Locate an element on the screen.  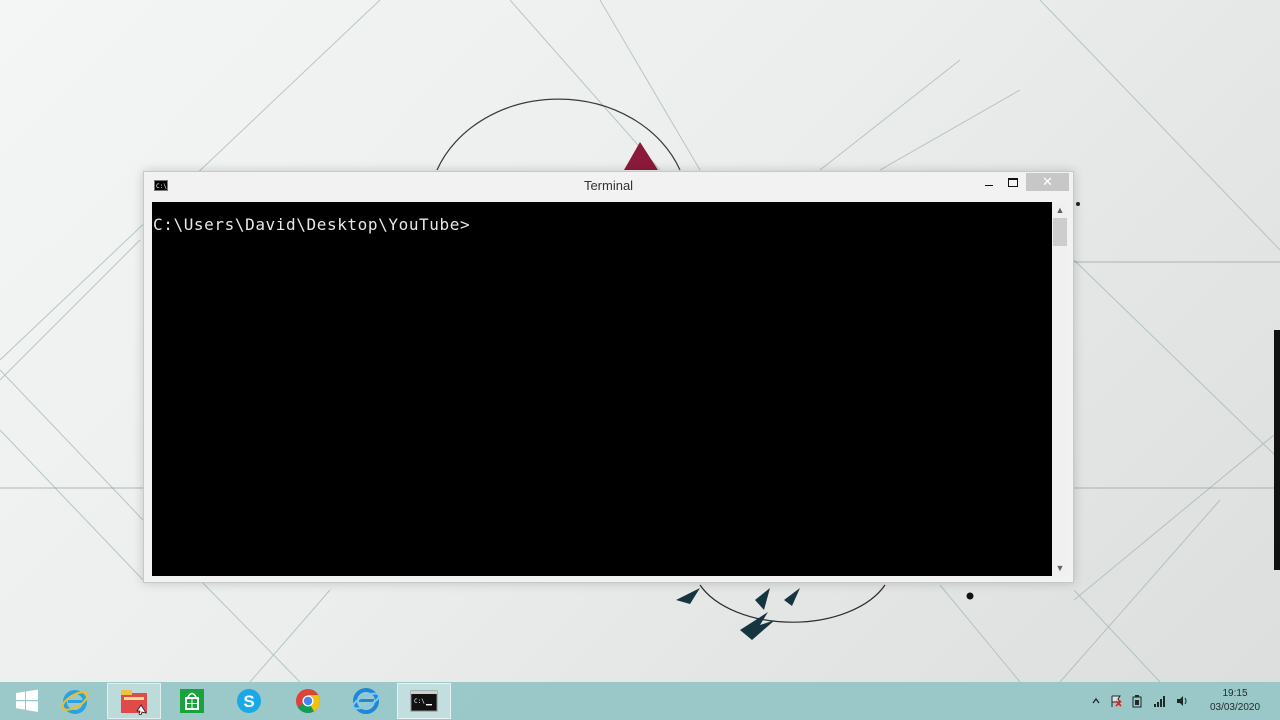
vertical-scrollbar: ▲ ▼ is located at coordinates (1060, 389).